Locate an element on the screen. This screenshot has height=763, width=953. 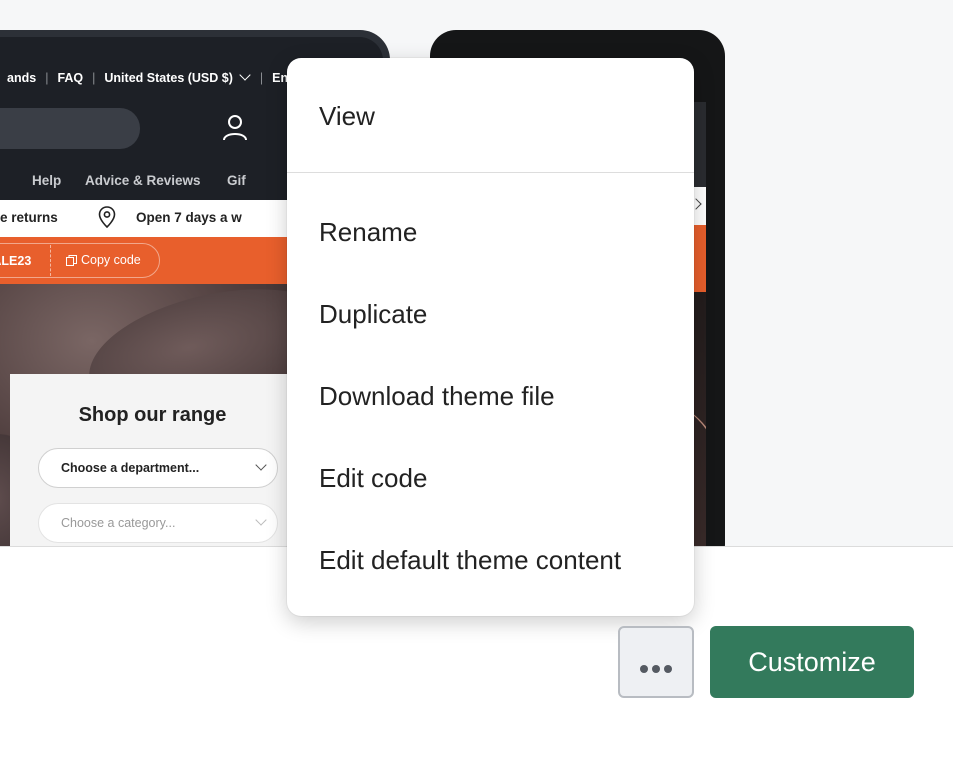
nav-link-advice: Advice & Reviews is located at coordinates (143, 180).